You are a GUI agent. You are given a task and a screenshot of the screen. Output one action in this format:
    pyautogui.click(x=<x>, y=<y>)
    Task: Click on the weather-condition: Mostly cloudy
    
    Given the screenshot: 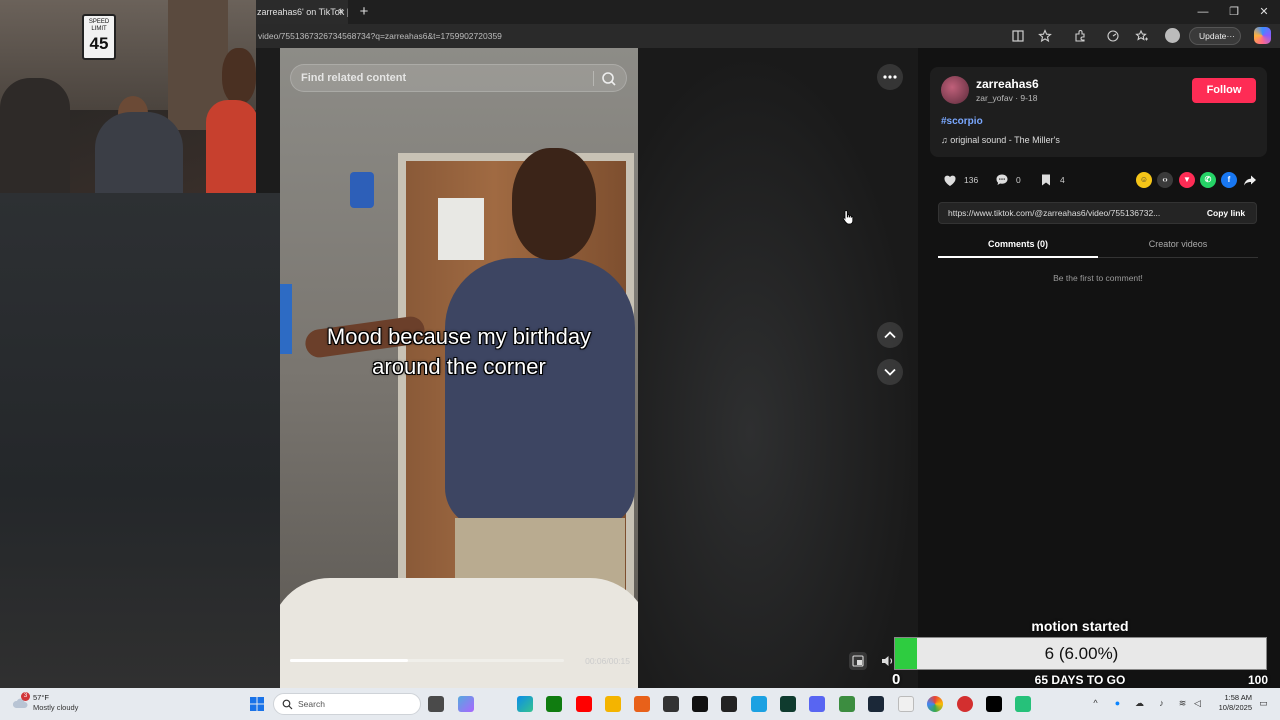 What is the action you would take?
    pyautogui.click(x=56, y=707)
    